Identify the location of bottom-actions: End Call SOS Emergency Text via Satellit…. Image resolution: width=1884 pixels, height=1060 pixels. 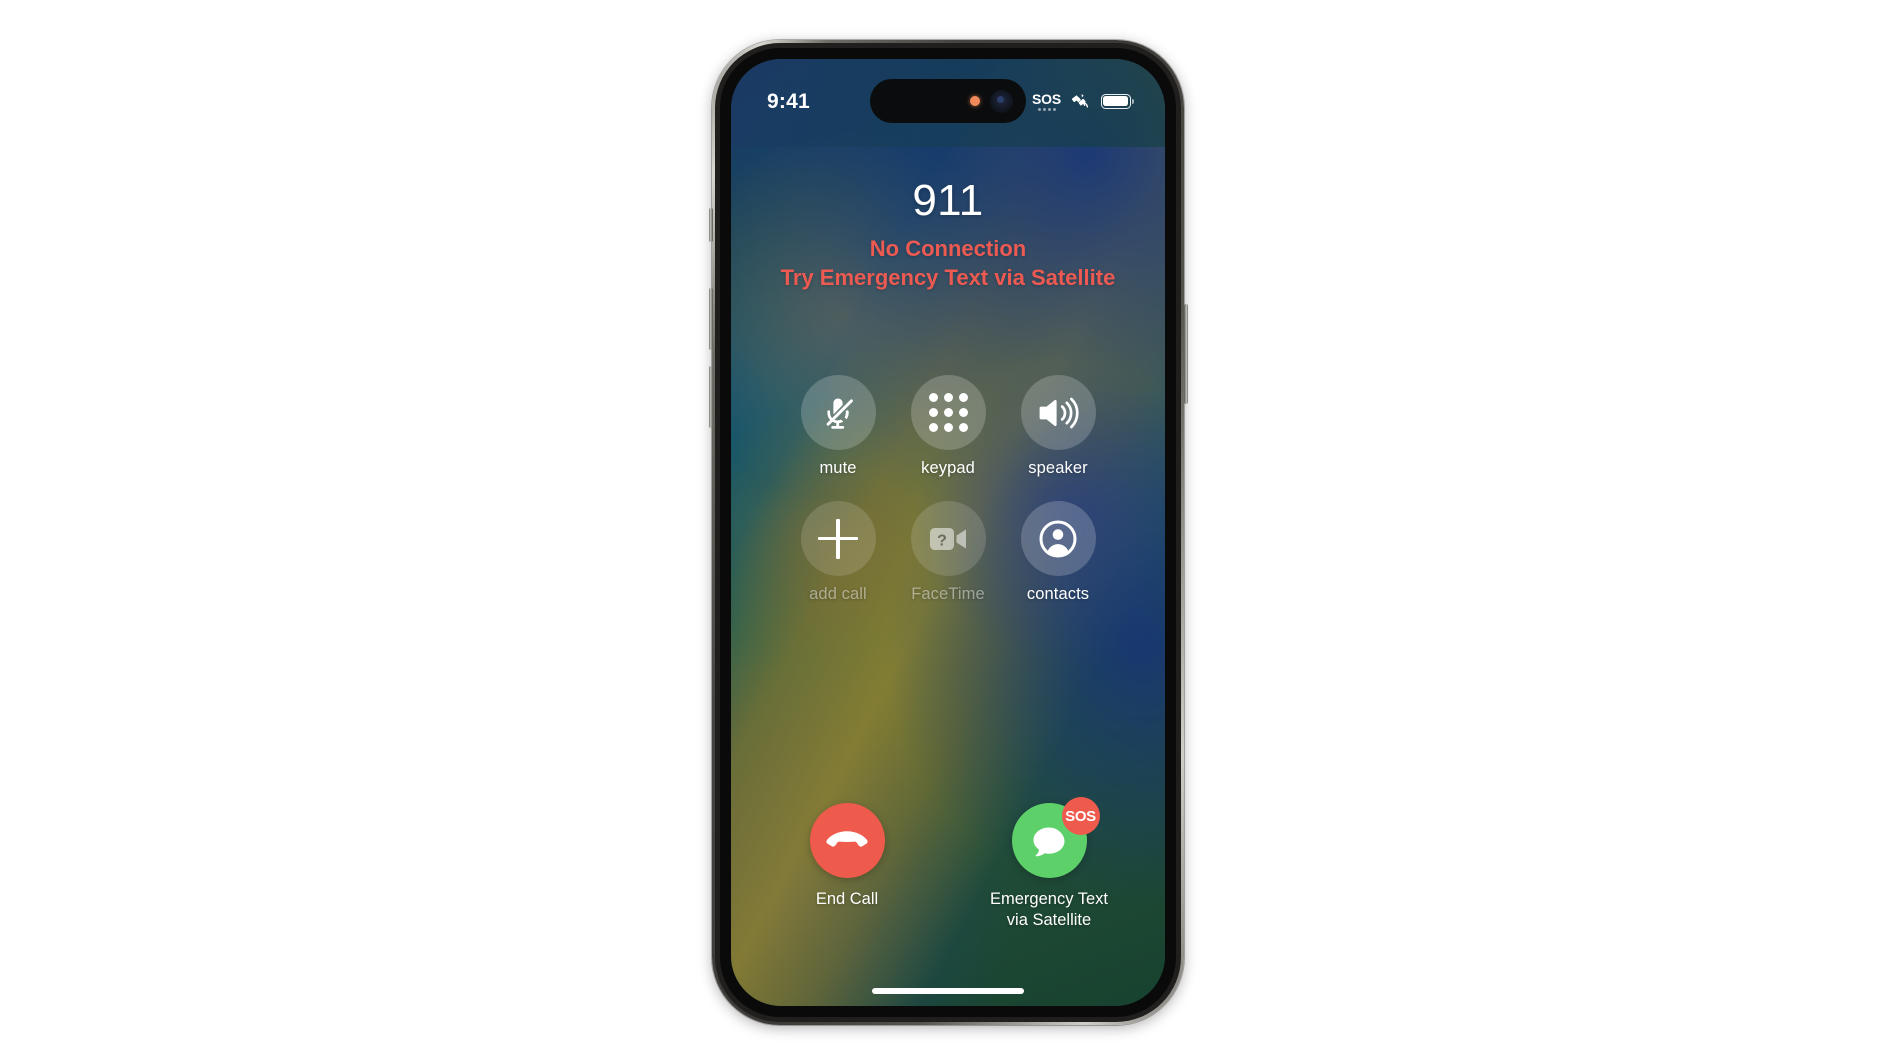
(948, 864).